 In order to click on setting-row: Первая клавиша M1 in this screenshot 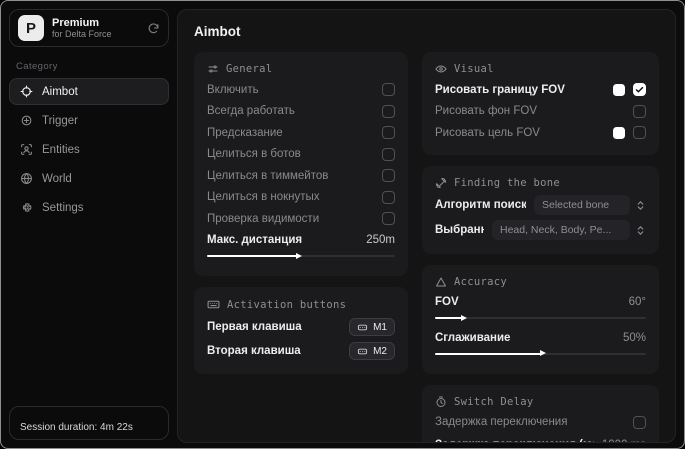, I will do `click(301, 327)`.